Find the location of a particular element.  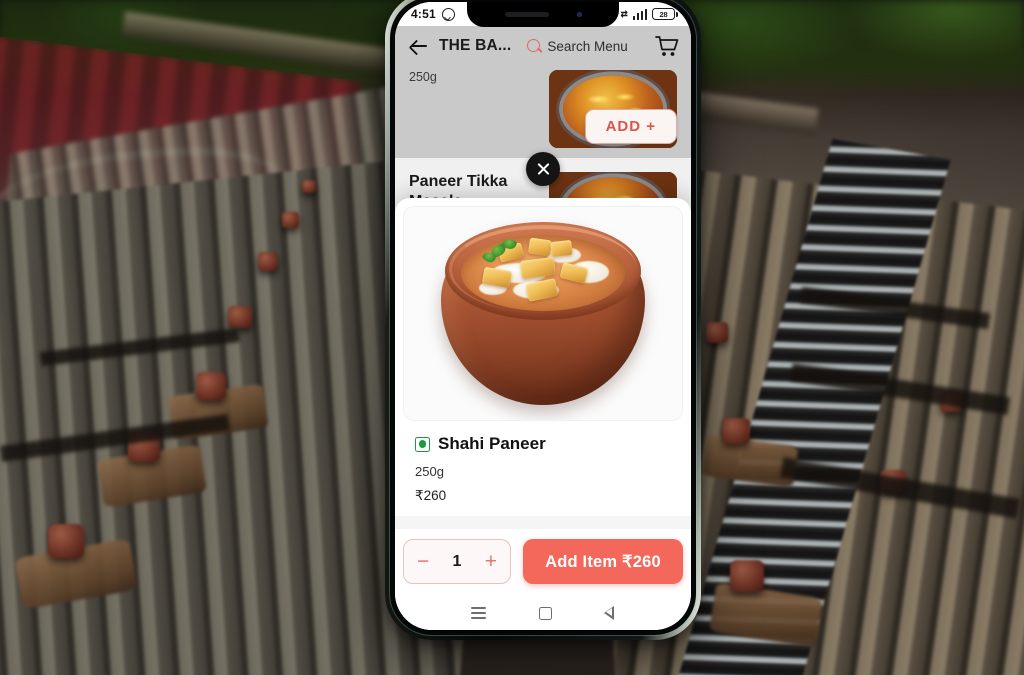

battery-level-label: 28 is located at coordinates (663, 14).